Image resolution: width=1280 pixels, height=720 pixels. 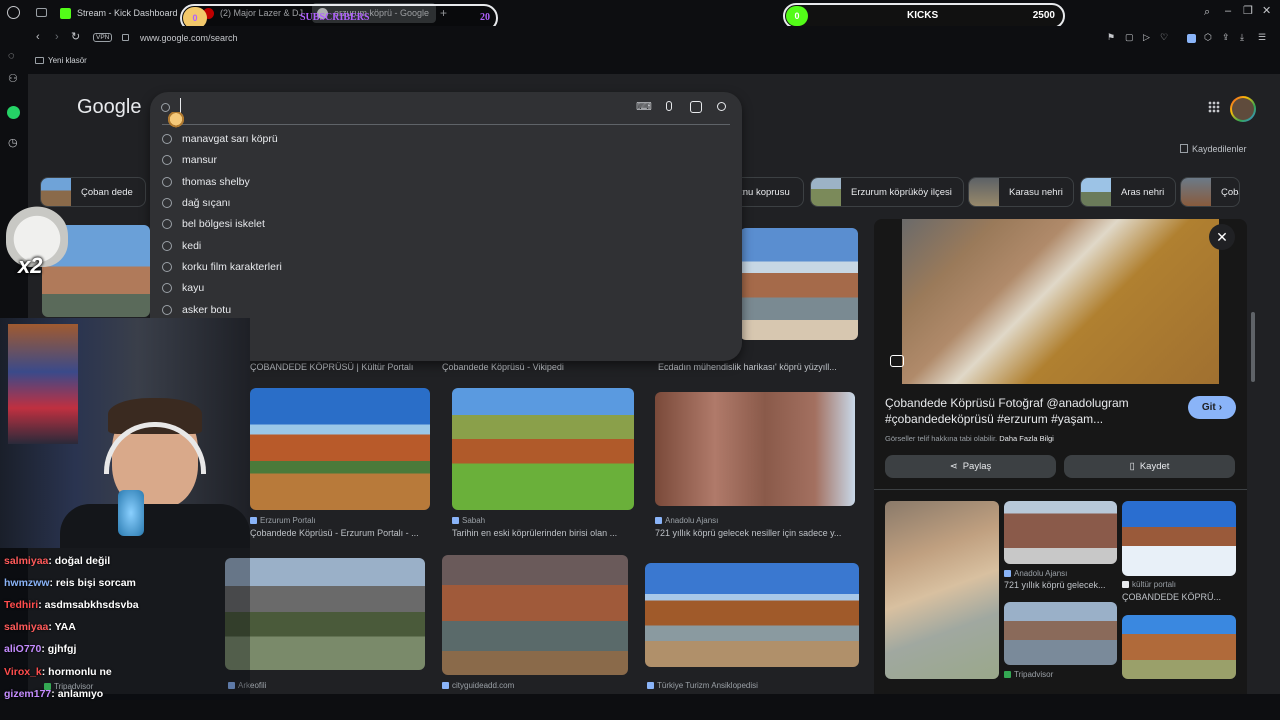 I want to click on filter-chip: Çoban k, so click(x=1210, y=192).